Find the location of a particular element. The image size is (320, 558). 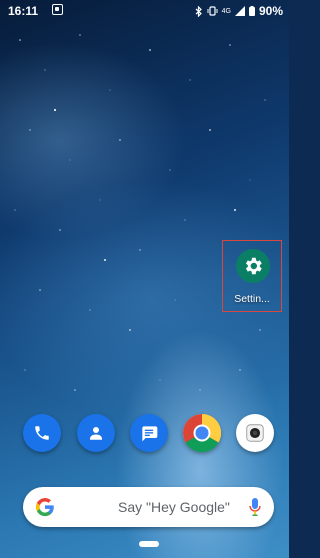

camera-app-button is located at coordinates (255, 433).